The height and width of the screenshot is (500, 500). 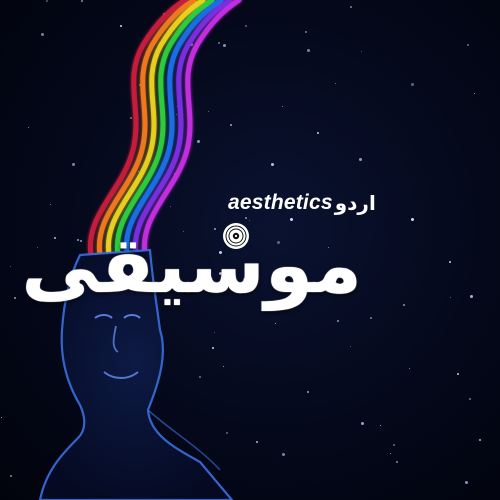 What do you see at coordinates (192, 266) in the screenshot?
I see `title-urdu-text: موسیقی` at bounding box center [192, 266].